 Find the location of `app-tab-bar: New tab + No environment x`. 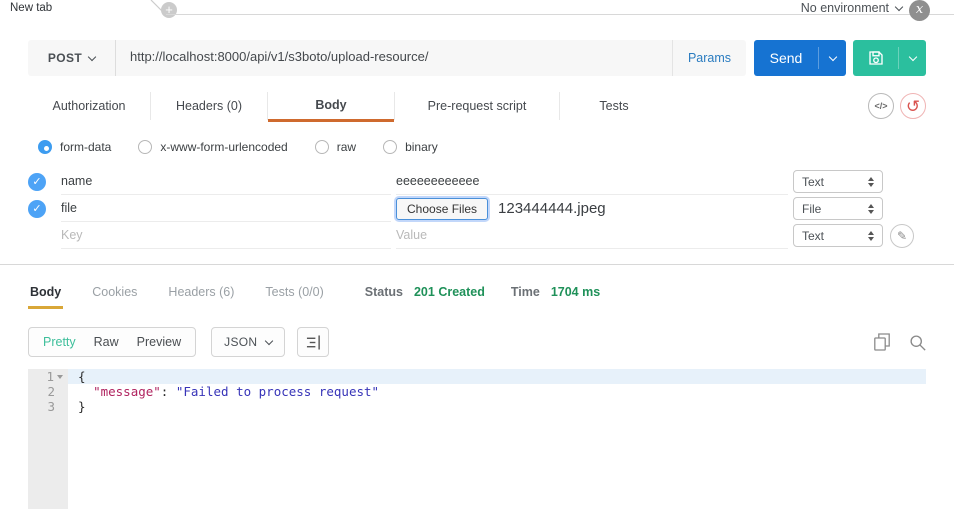

app-tab-bar: New tab + No environment x is located at coordinates (477, 10).